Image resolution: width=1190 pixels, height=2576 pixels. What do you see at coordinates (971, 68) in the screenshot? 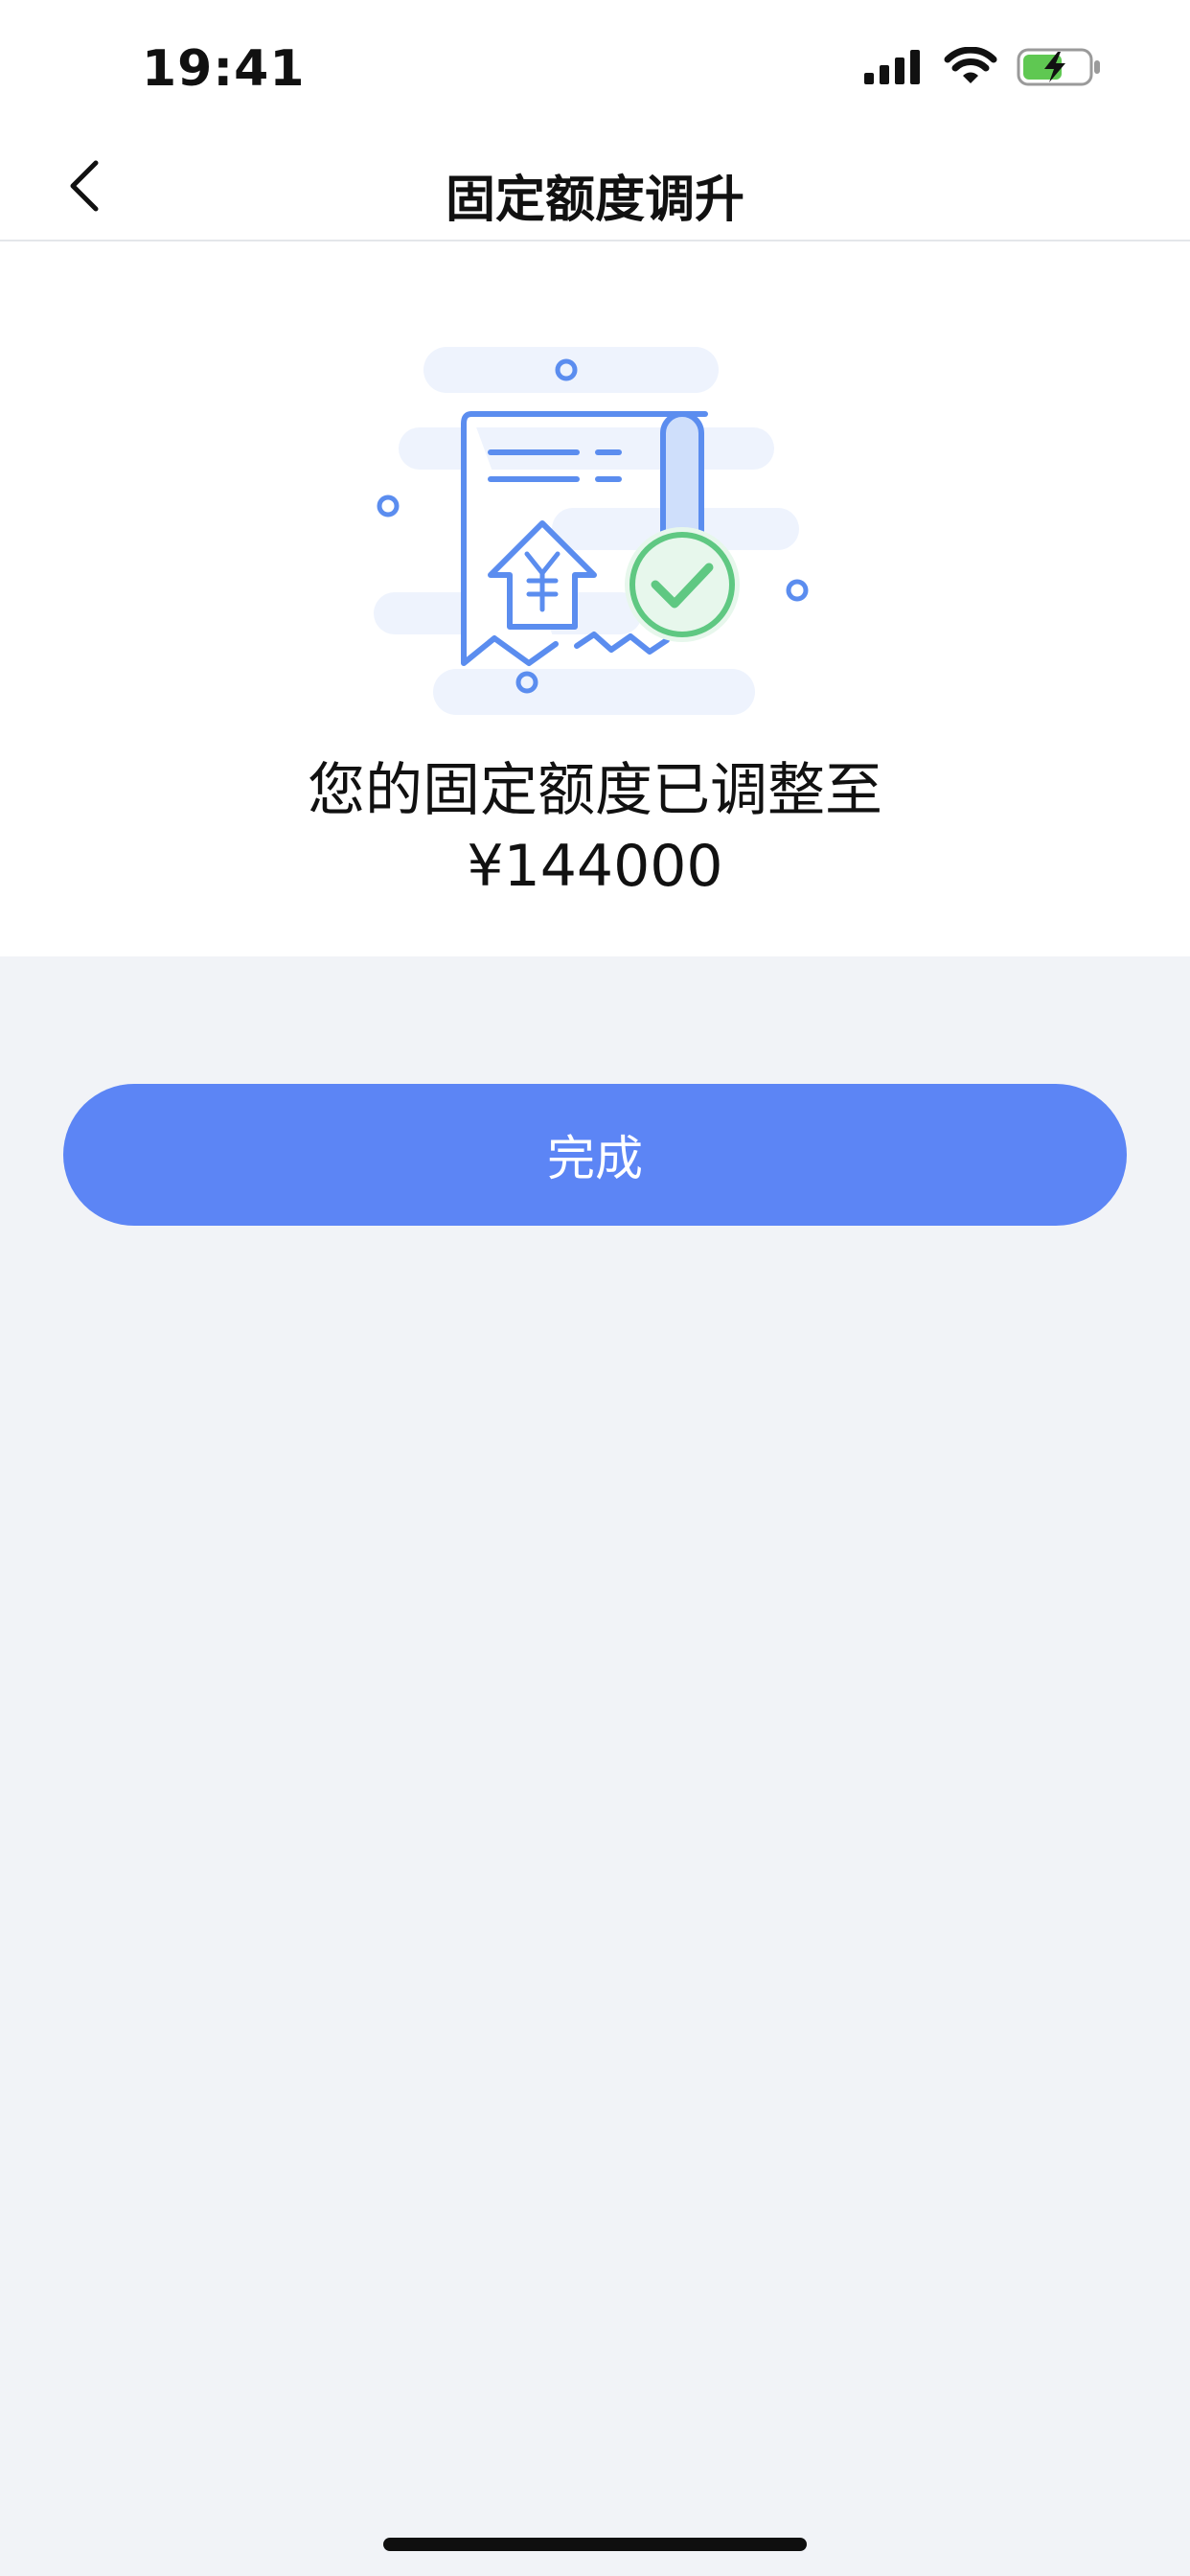
I see `wifi-icon` at bounding box center [971, 68].